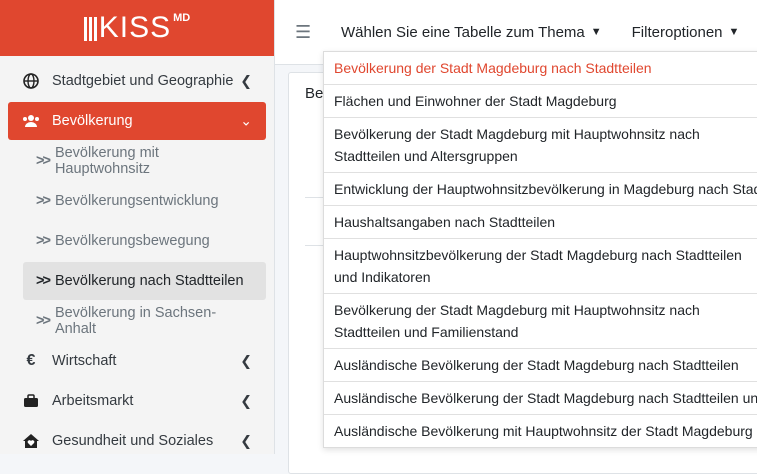 The height and width of the screenshot is (474, 757). What do you see at coordinates (90, 28) in the screenshot?
I see `logo-bars-icon` at bounding box center [90, 28].